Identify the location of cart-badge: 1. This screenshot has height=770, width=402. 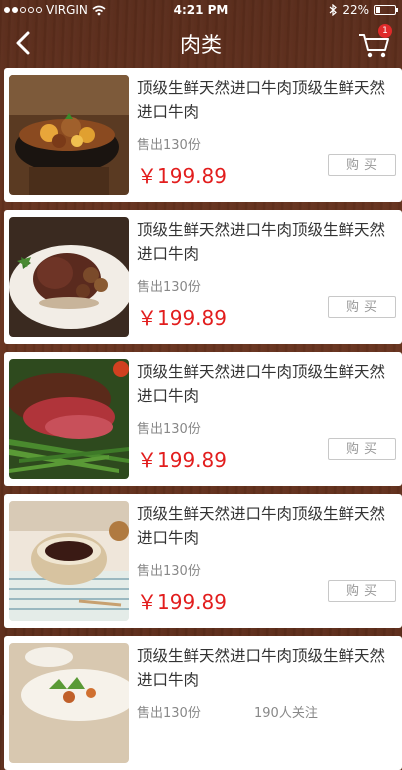
(385, 31).